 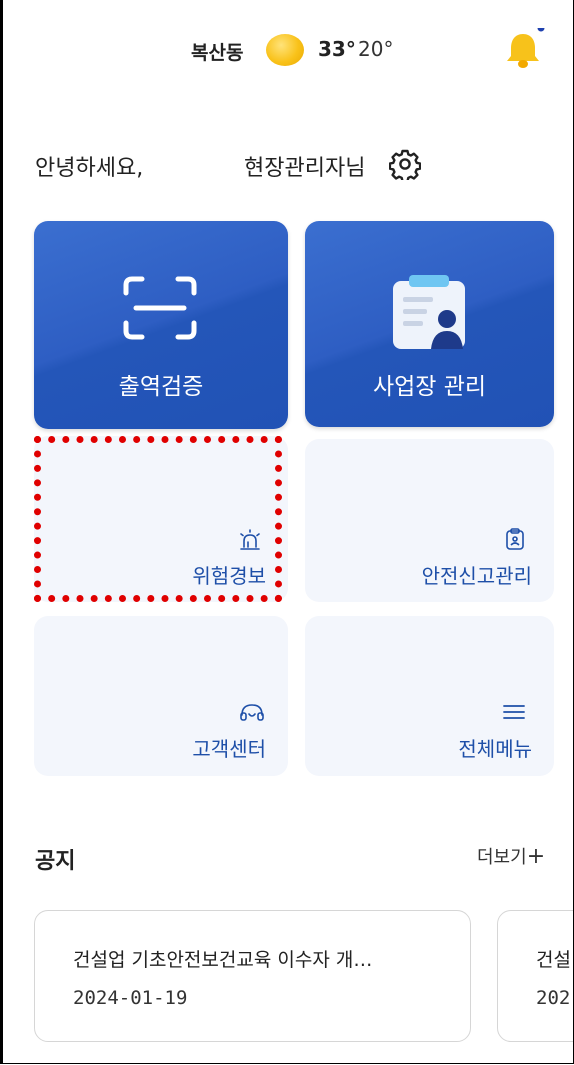 I want to click on gear-icon, so click(x=405, y=164).